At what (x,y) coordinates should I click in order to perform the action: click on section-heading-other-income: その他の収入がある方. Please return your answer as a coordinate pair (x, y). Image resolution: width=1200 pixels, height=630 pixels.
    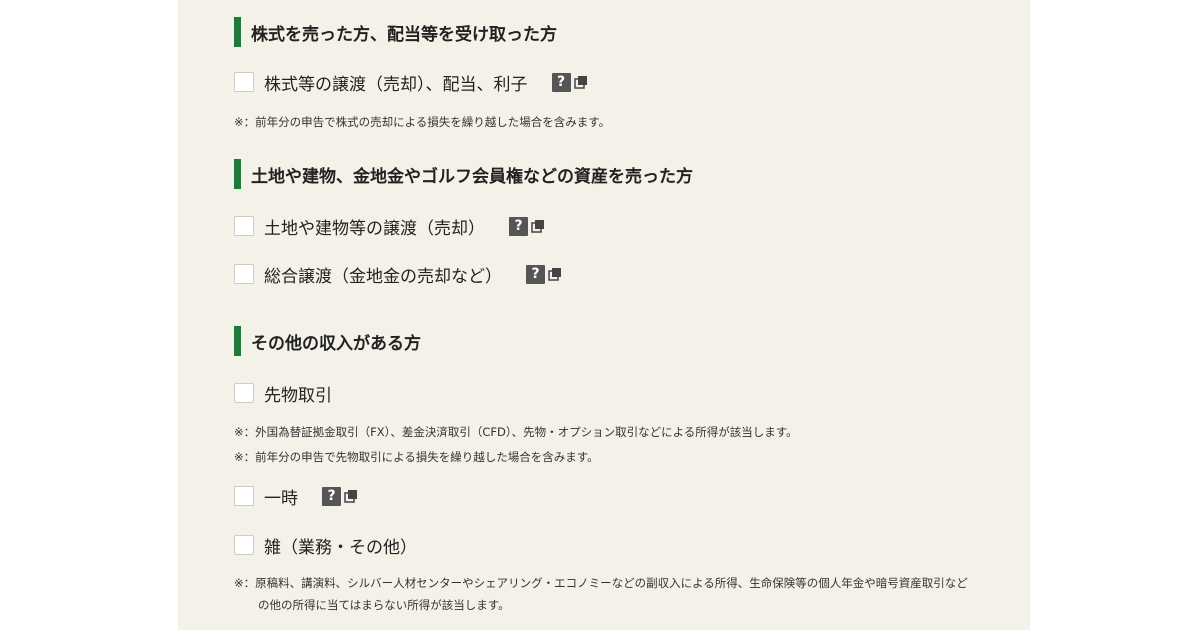
    Looking at the image, I should click on (327, 341).